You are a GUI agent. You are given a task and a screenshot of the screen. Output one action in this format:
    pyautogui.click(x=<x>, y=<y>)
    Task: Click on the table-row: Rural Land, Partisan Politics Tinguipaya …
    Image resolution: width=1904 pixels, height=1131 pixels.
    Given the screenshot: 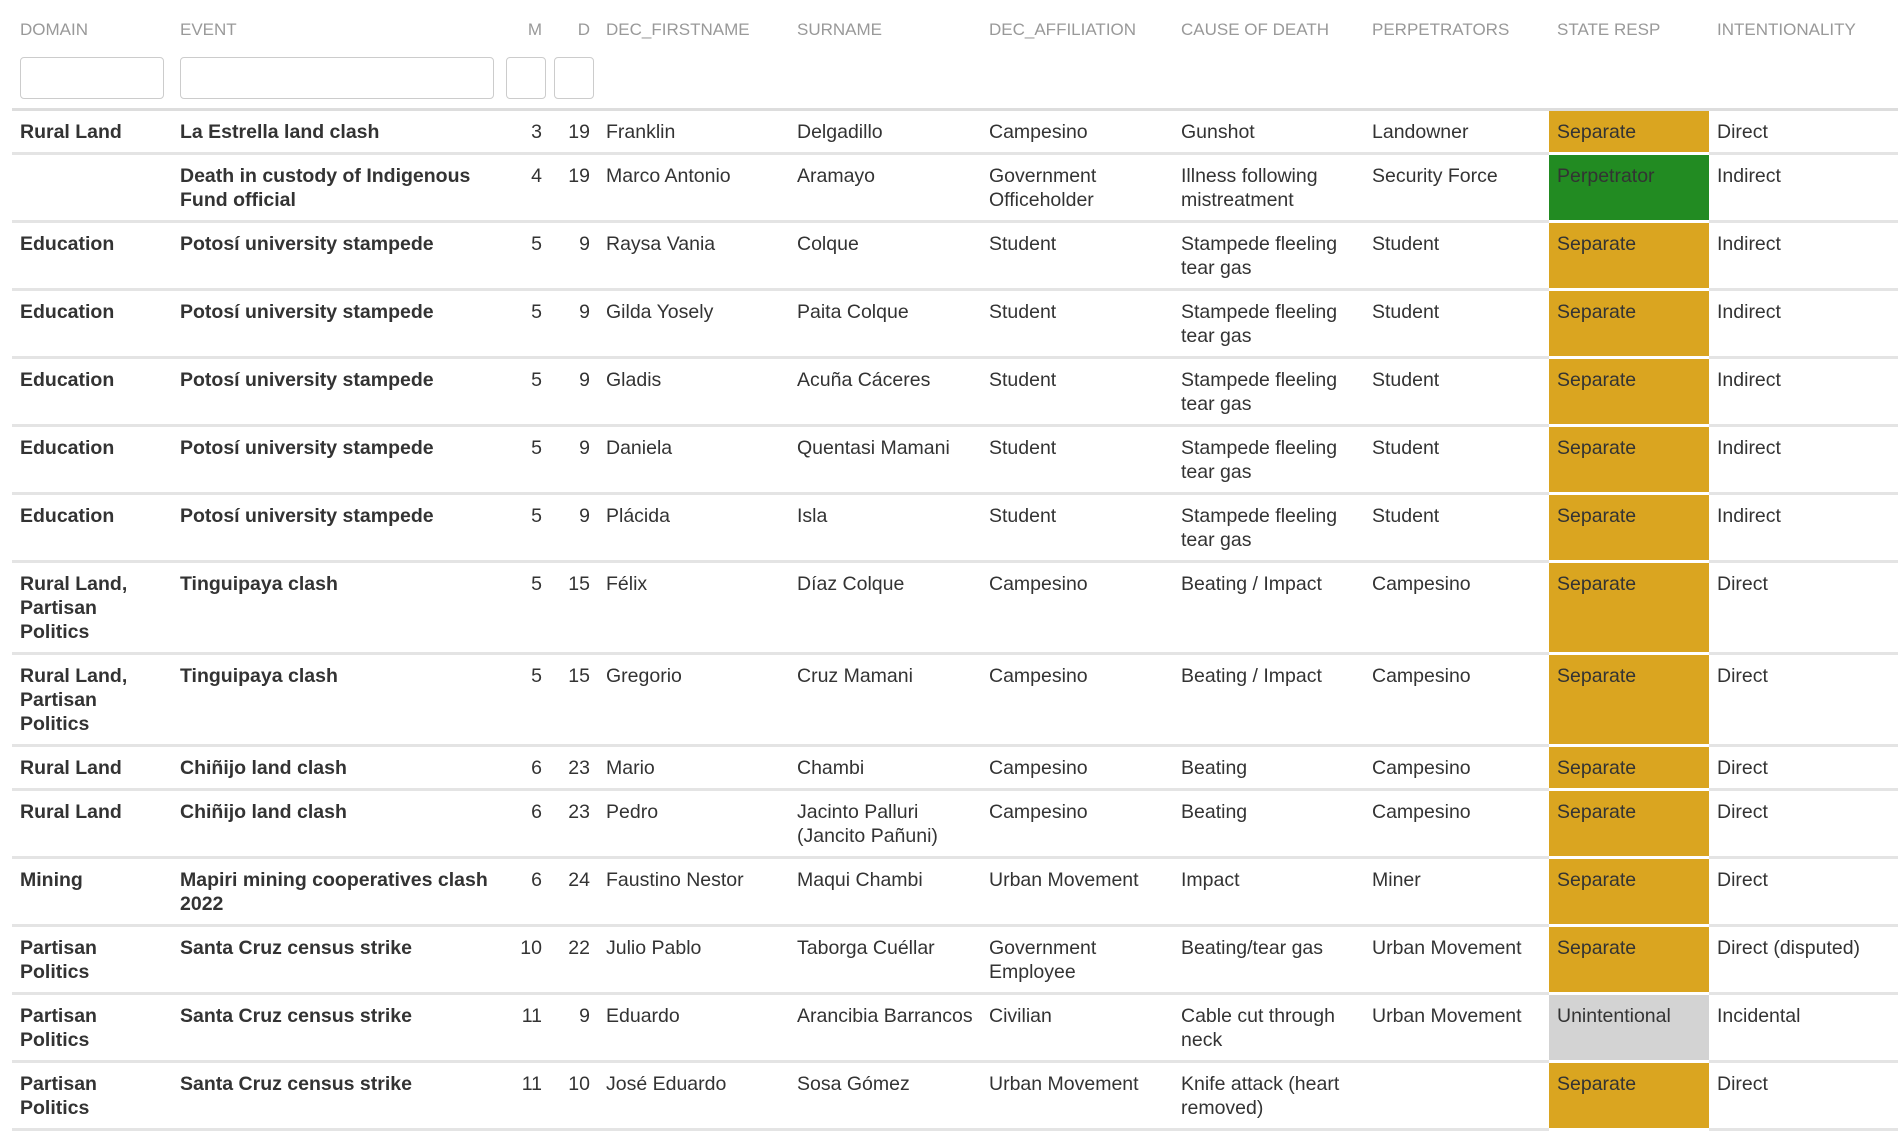 What is the action you would take?
    pyautogui.click(x=955, y=700)
    